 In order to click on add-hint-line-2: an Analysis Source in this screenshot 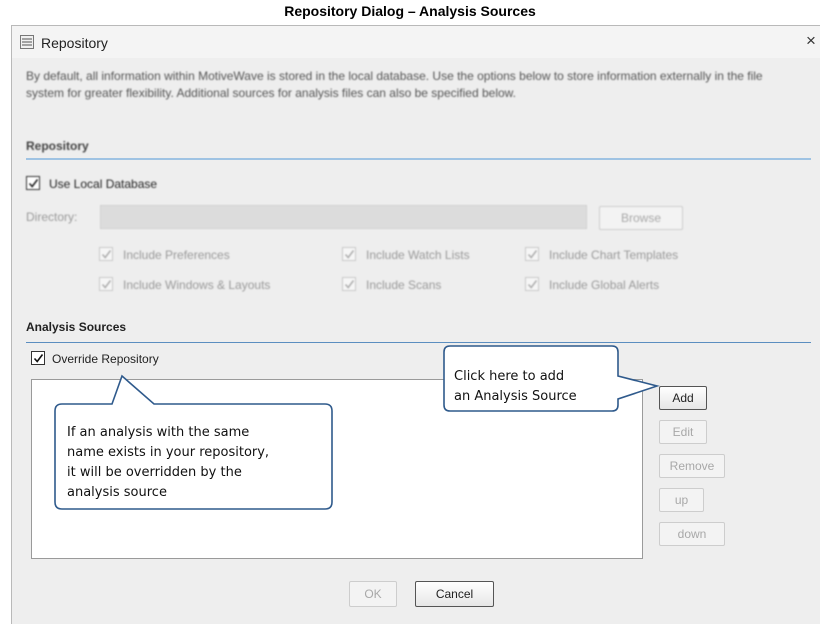, I will do `click(515, 396)`.